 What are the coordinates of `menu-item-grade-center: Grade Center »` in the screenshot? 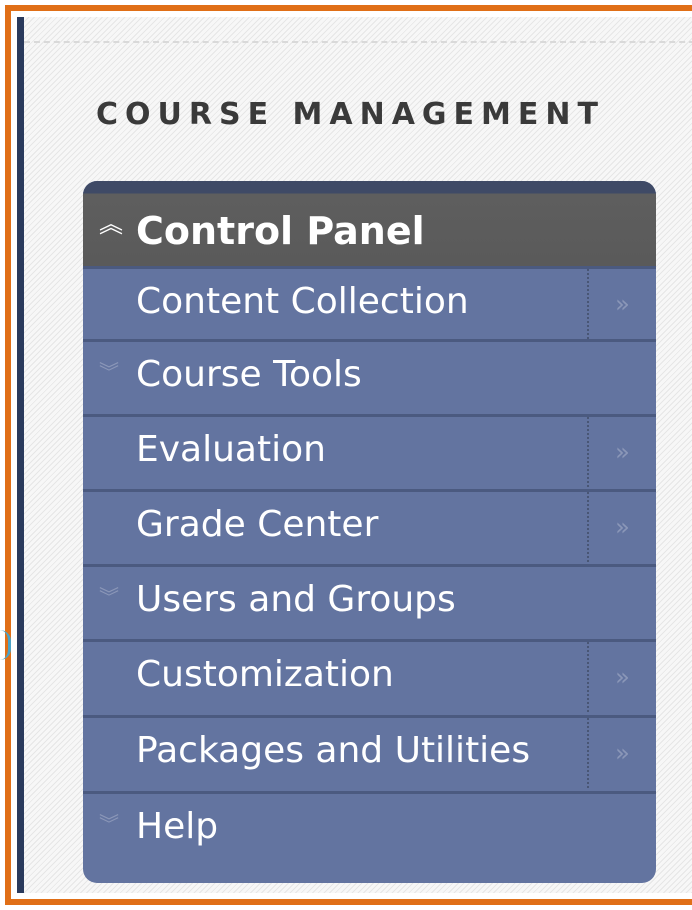 It's located at (369, 525).